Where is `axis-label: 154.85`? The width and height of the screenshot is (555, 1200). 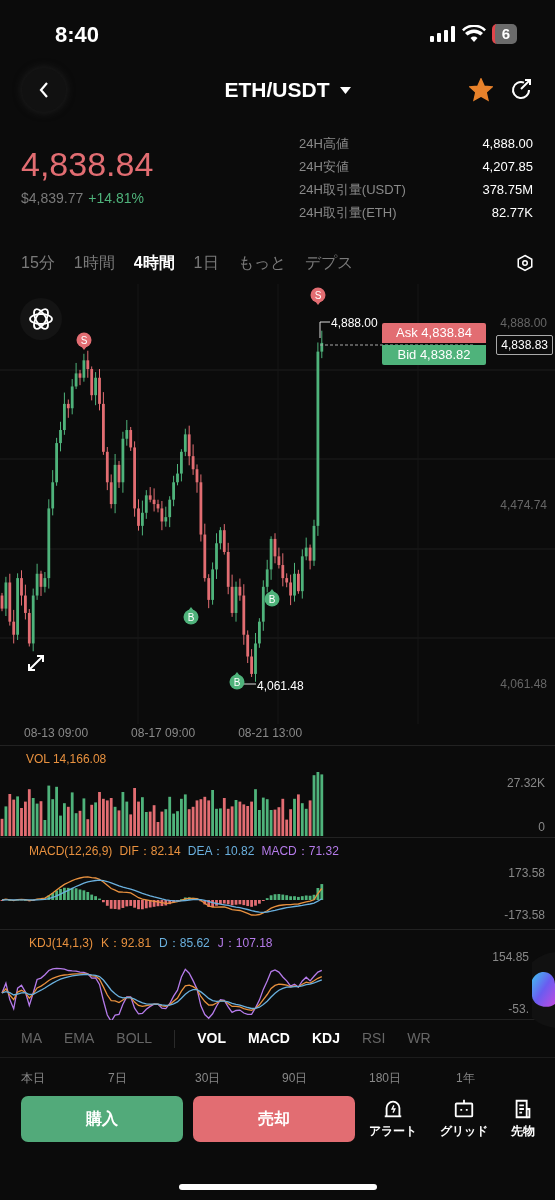
axis-label: 154.85 is located at coordinates (510, 957).